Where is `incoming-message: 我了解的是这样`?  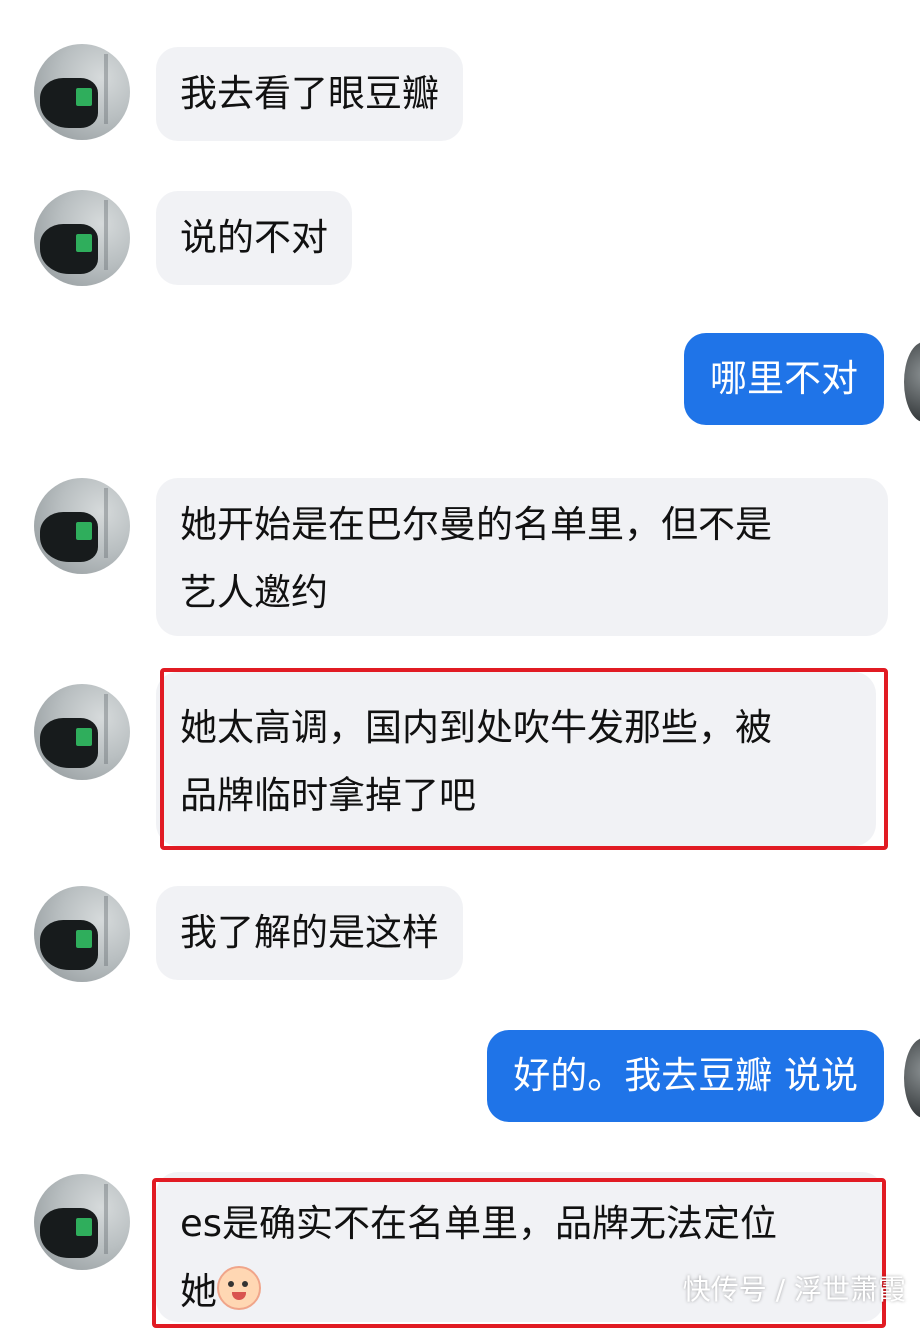
incoming-message: 我了解的是这样 is located at coordinates (309, 933).